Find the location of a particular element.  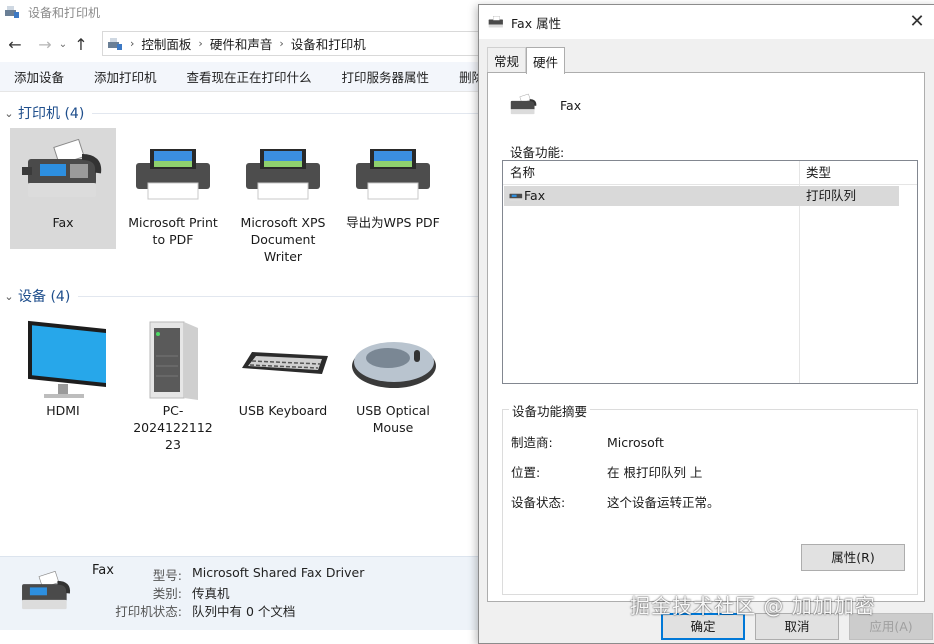

device-functions-label: 设备功能: is located at coordinates (537, 152).